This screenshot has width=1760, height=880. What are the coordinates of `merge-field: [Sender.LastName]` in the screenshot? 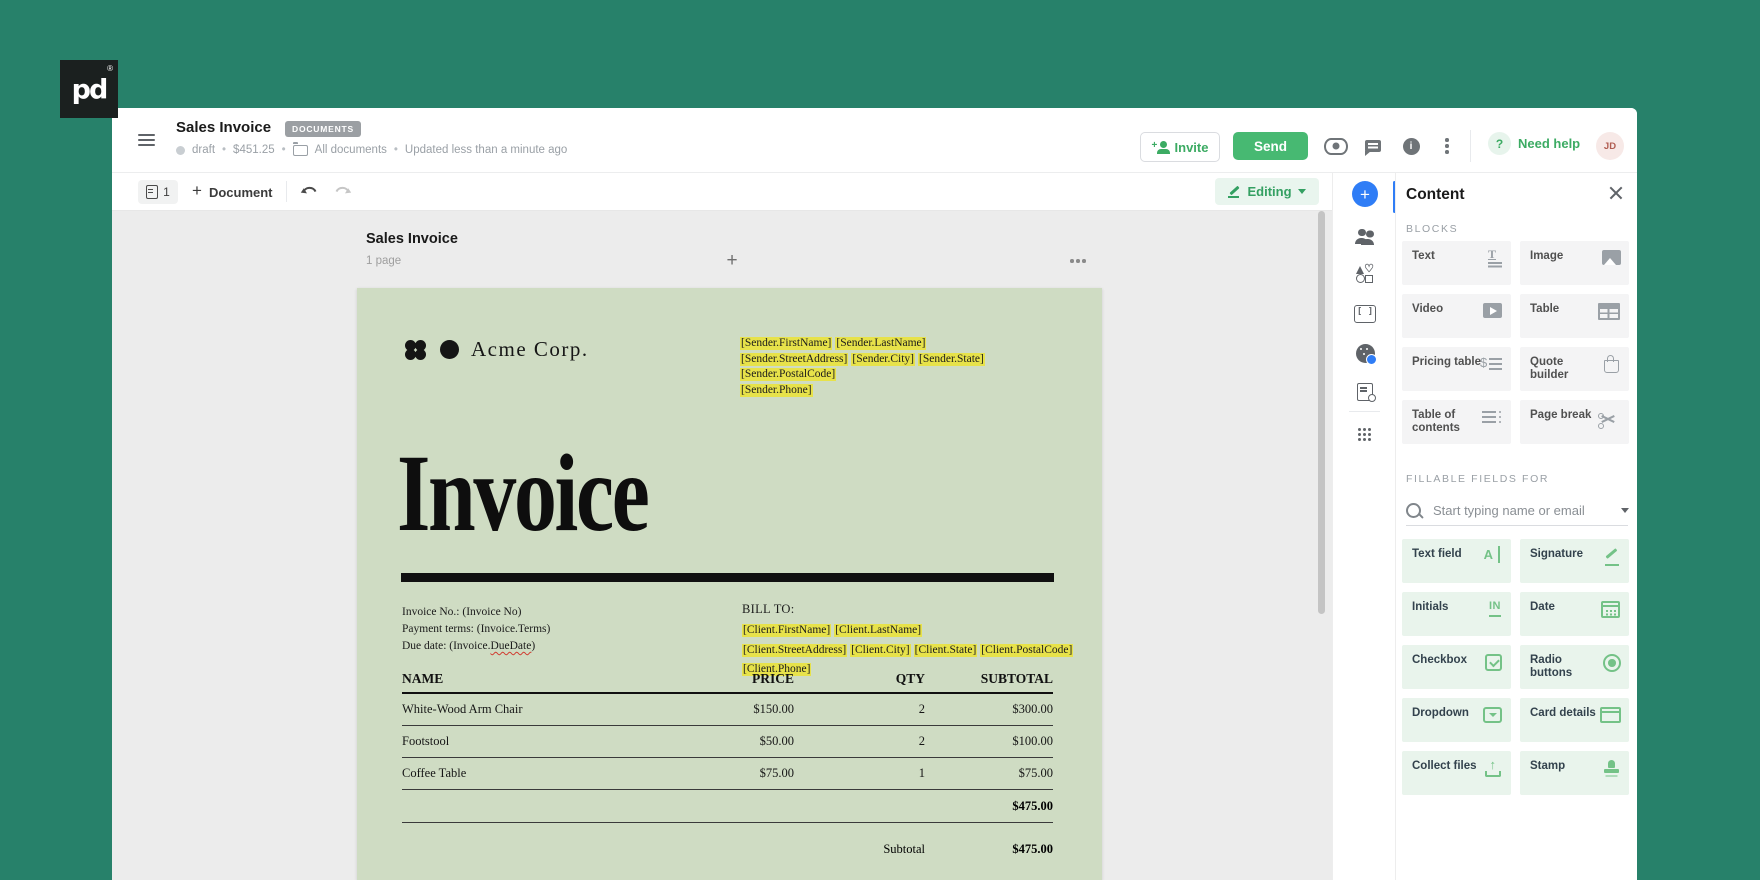 It's located at (881, 343).